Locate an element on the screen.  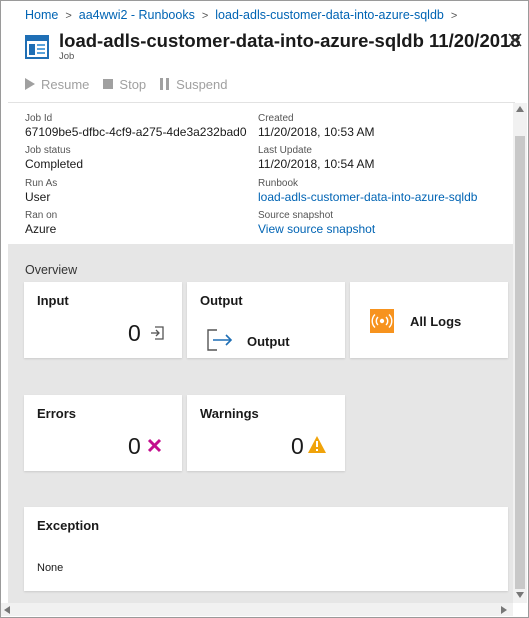
runbook-link: load-adls-customer-data-into-azure-sqldb is located at coordinates (367, 197).